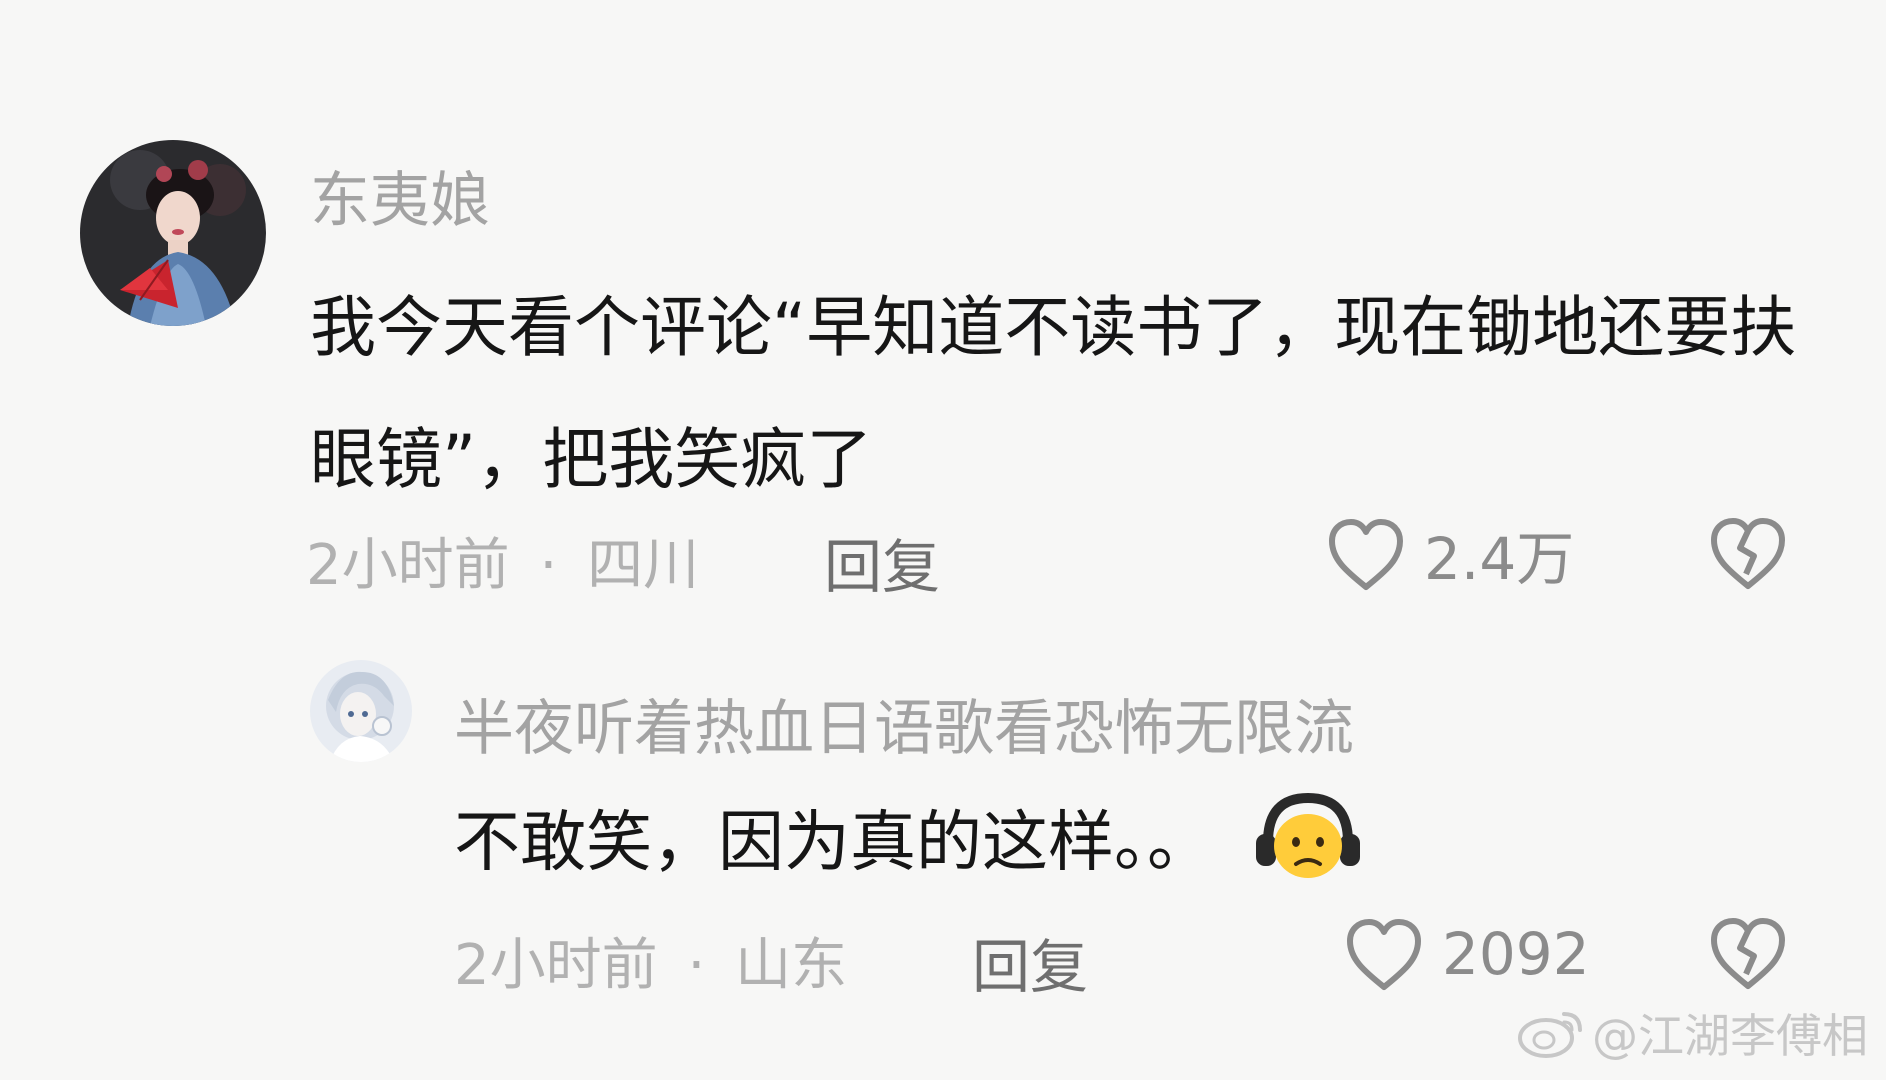 The width and height of the screenshot is (1886, 1080). I want to click on username: 东夷娘, so click(400, 195).